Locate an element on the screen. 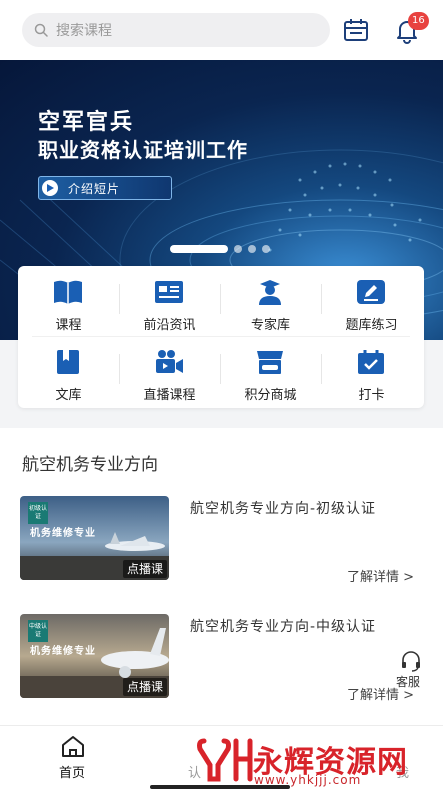 Image resolution: width=443 pixels, height=793 pixels. menu-label: 文库 is located at coordinates (68, 395).